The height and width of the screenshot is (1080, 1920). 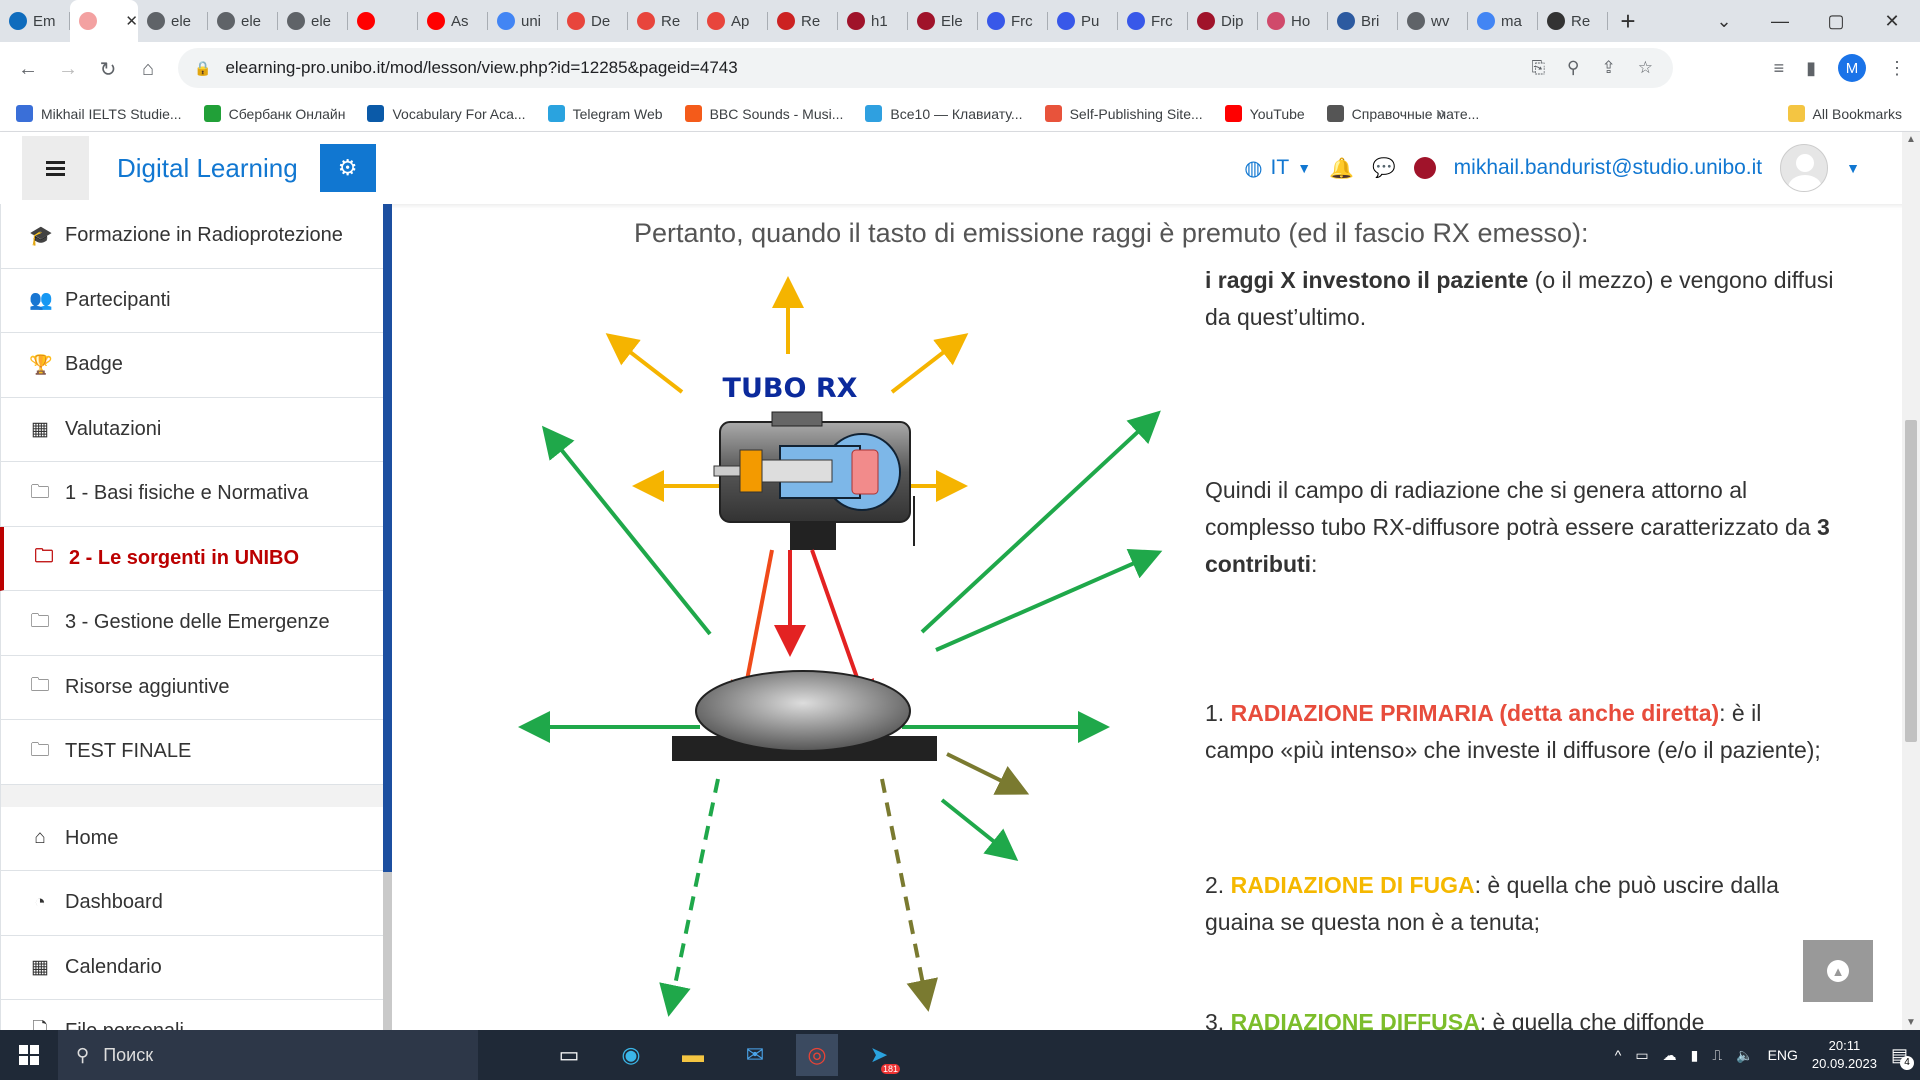 I want to click on user-email-link: mikhail.bandurist@studio.unibo.it, so click(x=1608, y=168).